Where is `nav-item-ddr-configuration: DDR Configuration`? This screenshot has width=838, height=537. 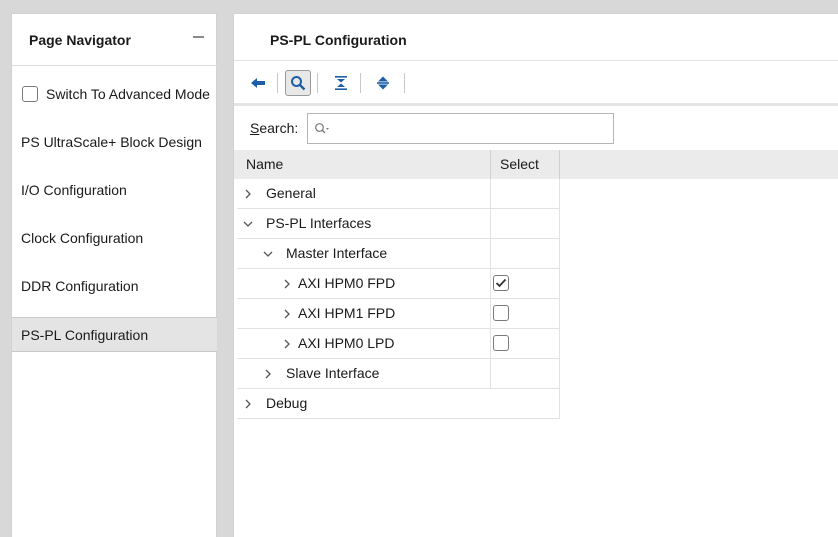
nav-item-ddr-configuration: DDR Configuration is located at coordinates (114, 286).